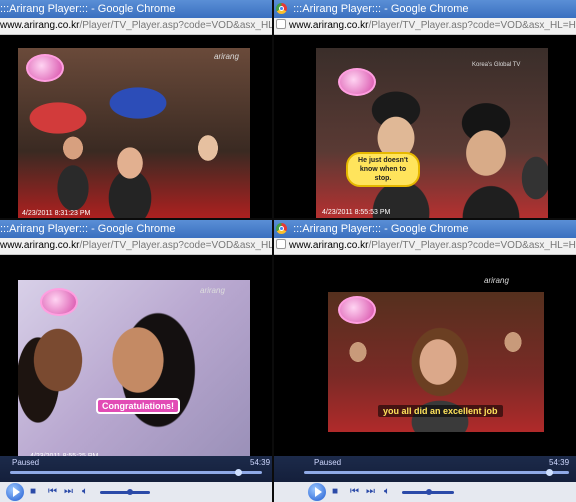 The height and width of the screenshot is (502, 576). What do you see at coordinates (273, 251) in the screenshot?
I see `tile-divider-vertical` at bounding box center [273, 251].